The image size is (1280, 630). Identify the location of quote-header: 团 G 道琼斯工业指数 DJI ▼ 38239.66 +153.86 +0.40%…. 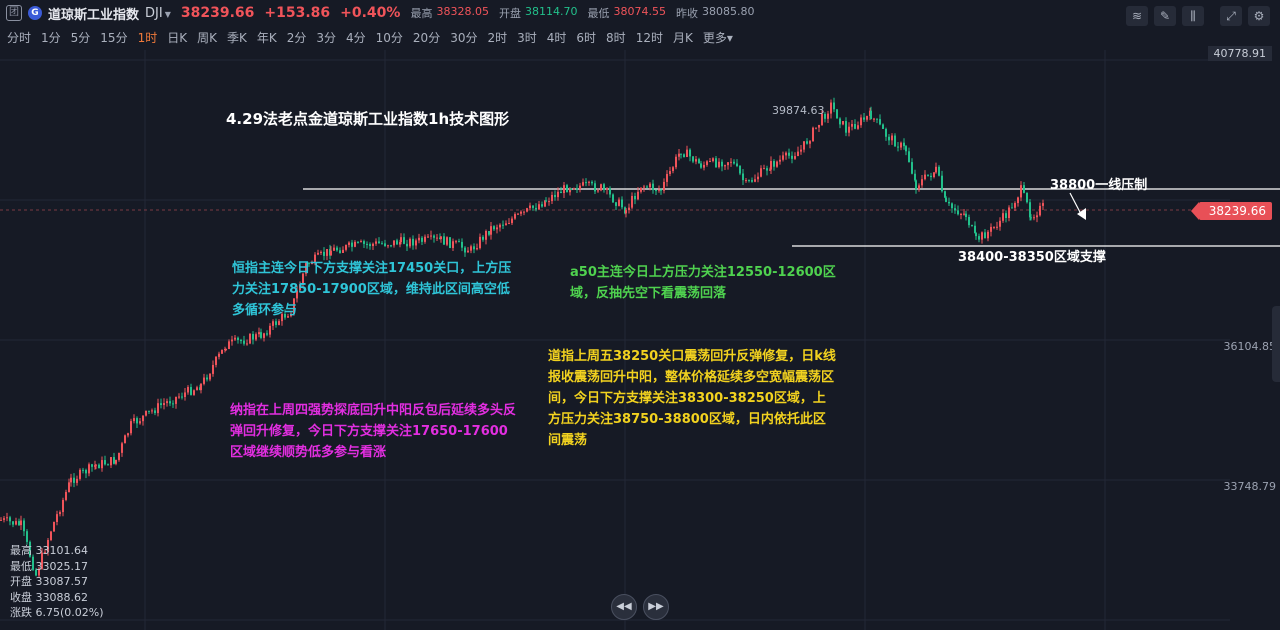
(640, 13).